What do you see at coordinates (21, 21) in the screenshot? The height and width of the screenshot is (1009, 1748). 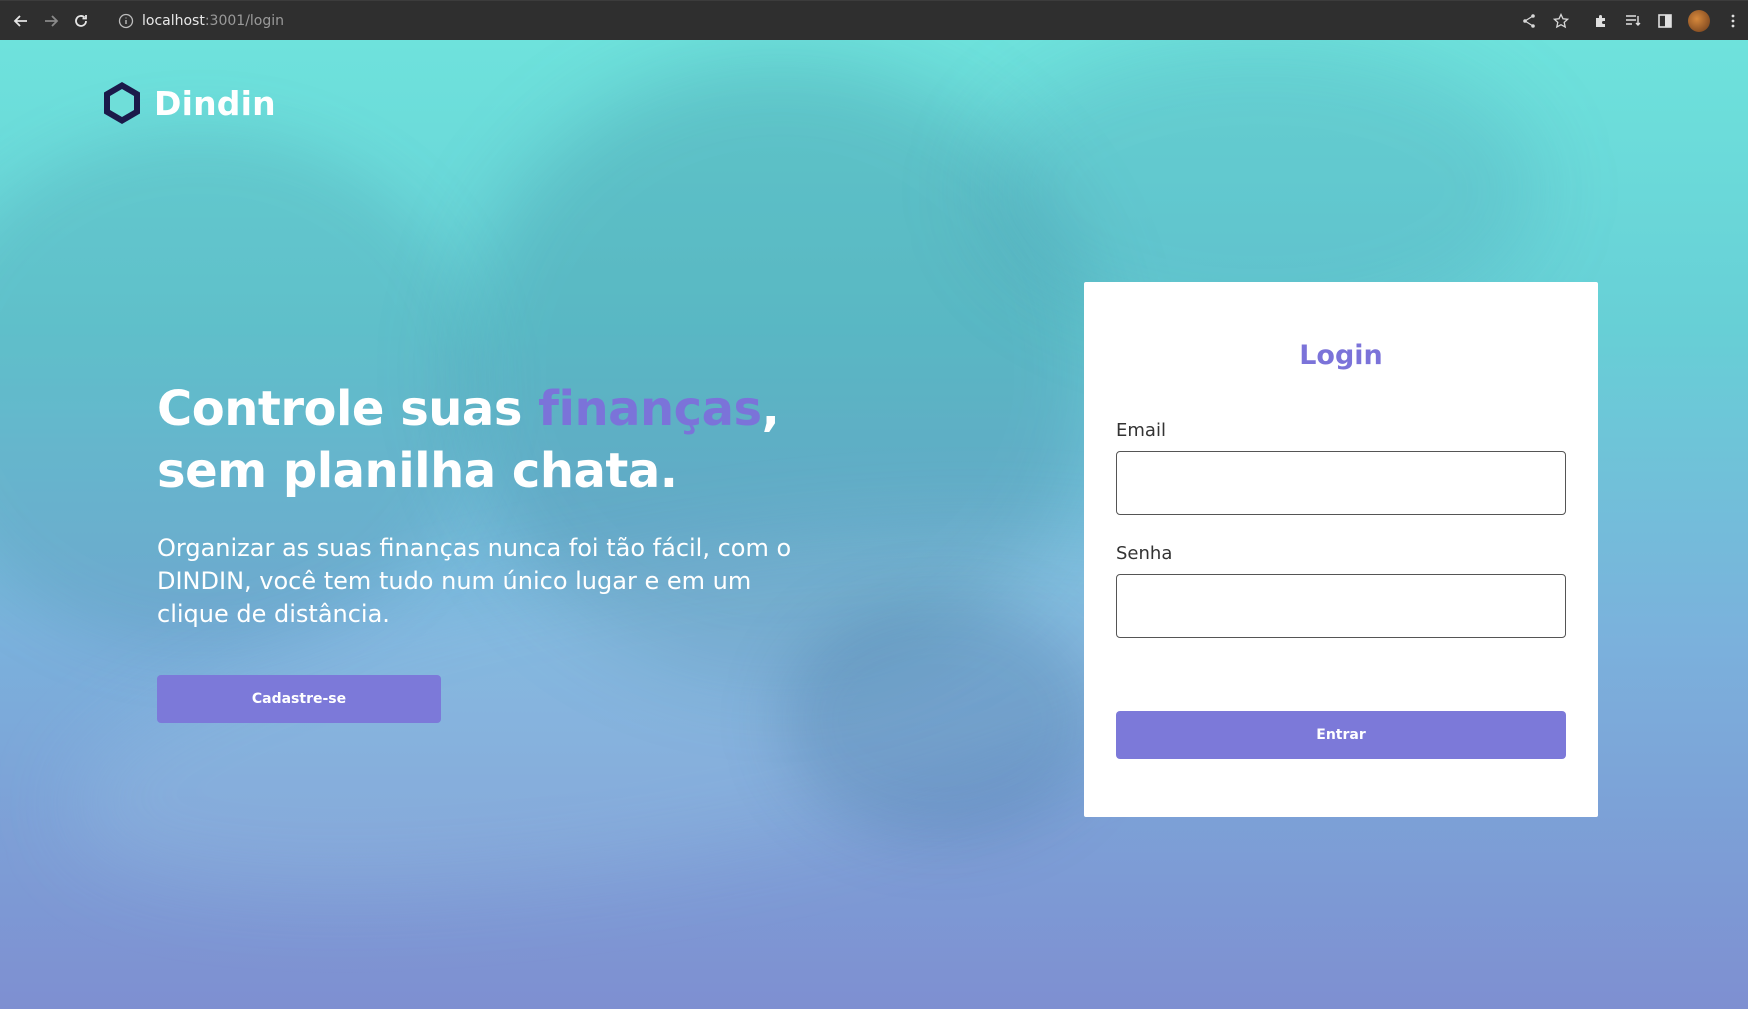 I see `back-icon` at bounding box center [21, 21].